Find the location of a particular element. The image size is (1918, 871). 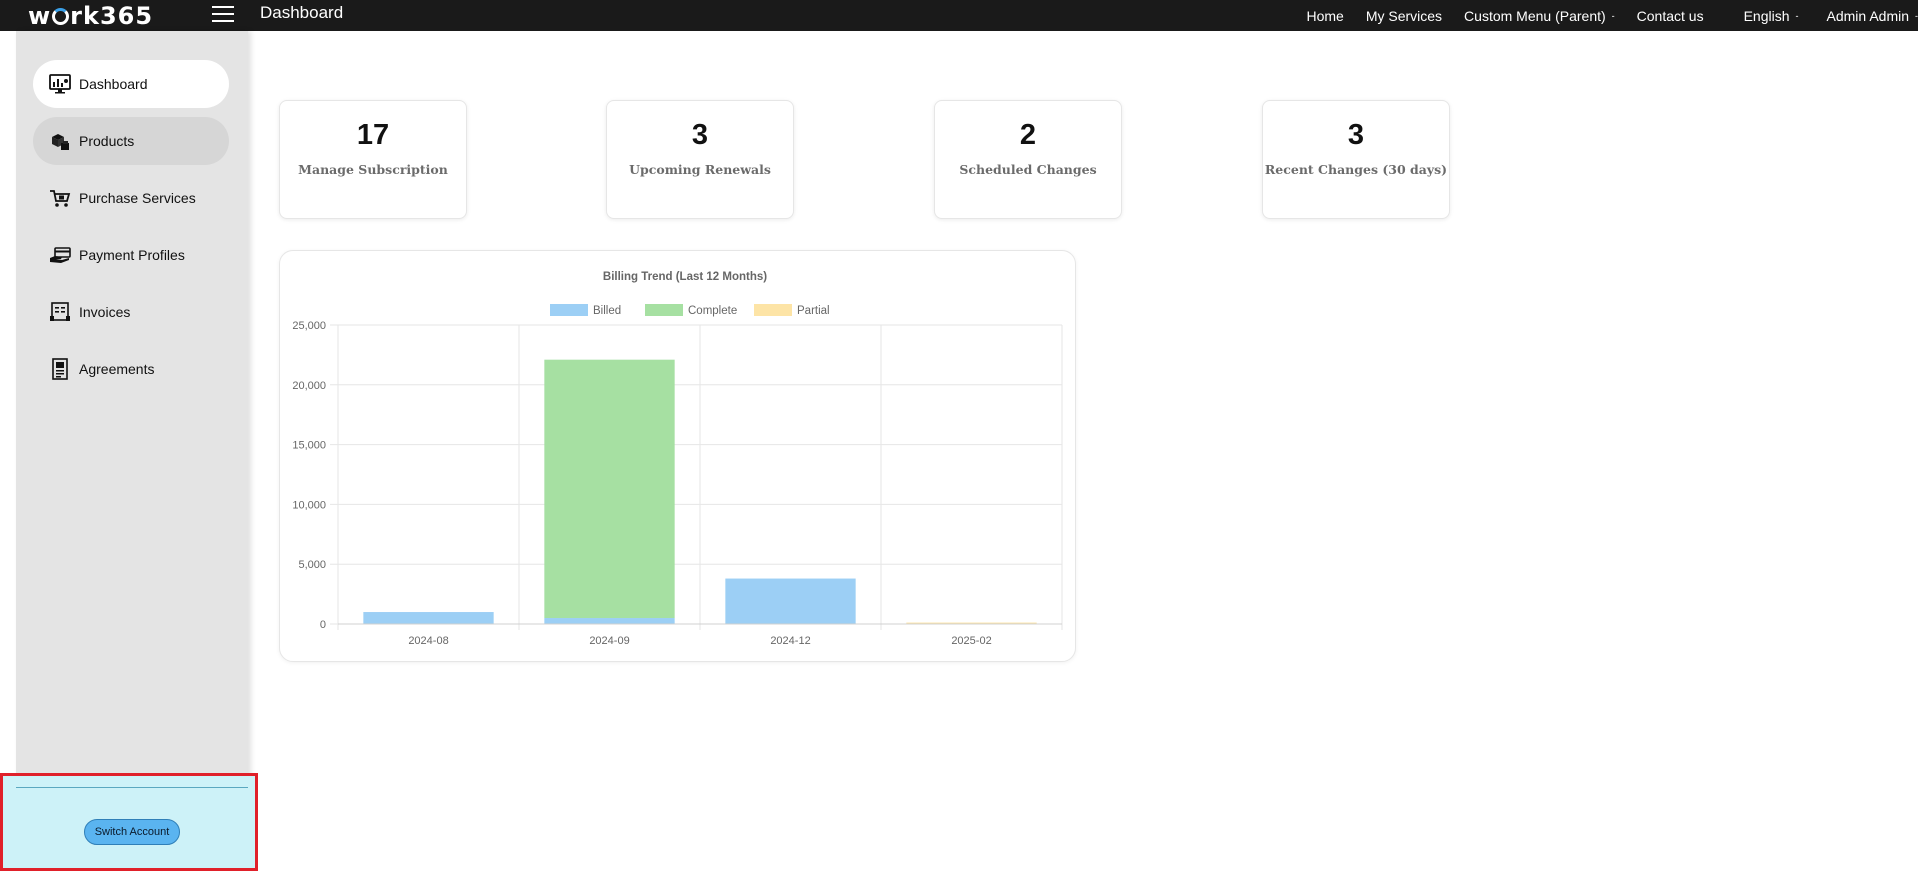

logo-text-right: rk365 is located at coordinates (112, 15).